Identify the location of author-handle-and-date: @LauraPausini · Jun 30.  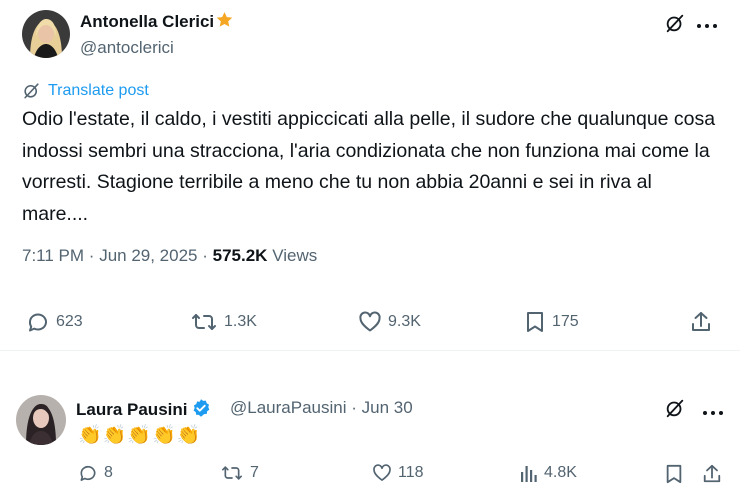
(321, 408).